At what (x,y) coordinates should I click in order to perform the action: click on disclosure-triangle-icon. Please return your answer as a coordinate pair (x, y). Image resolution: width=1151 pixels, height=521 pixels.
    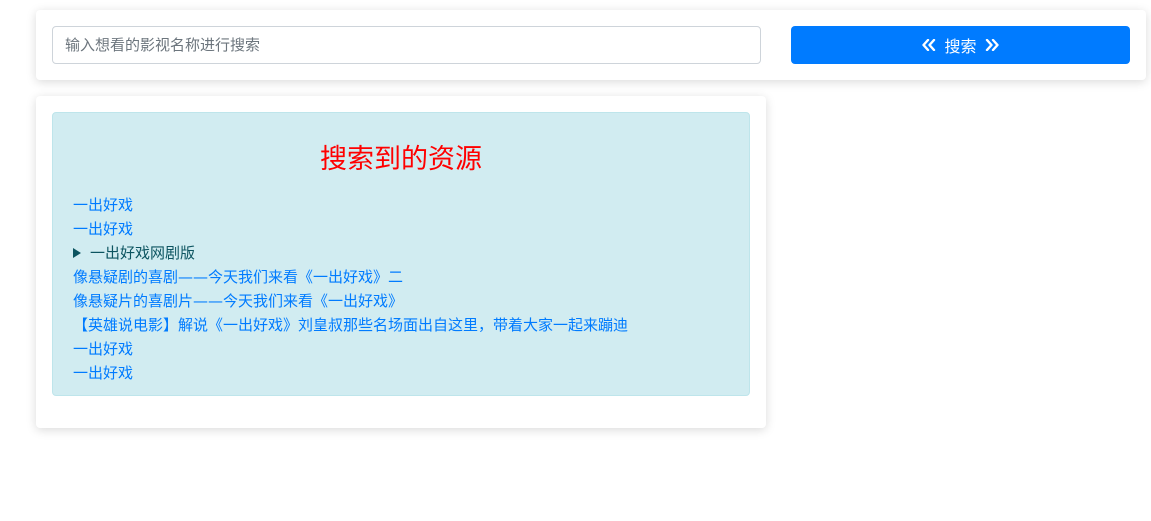
    Looking at the image, I should click on (77, 253).